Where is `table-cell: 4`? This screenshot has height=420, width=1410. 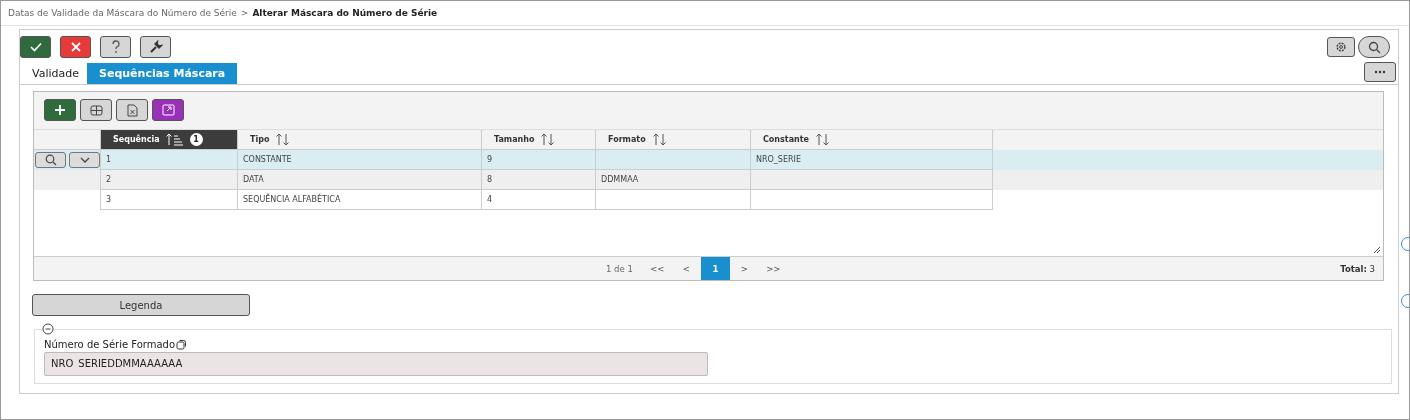
table-cell: 4 is located at coordinates (539, 200).